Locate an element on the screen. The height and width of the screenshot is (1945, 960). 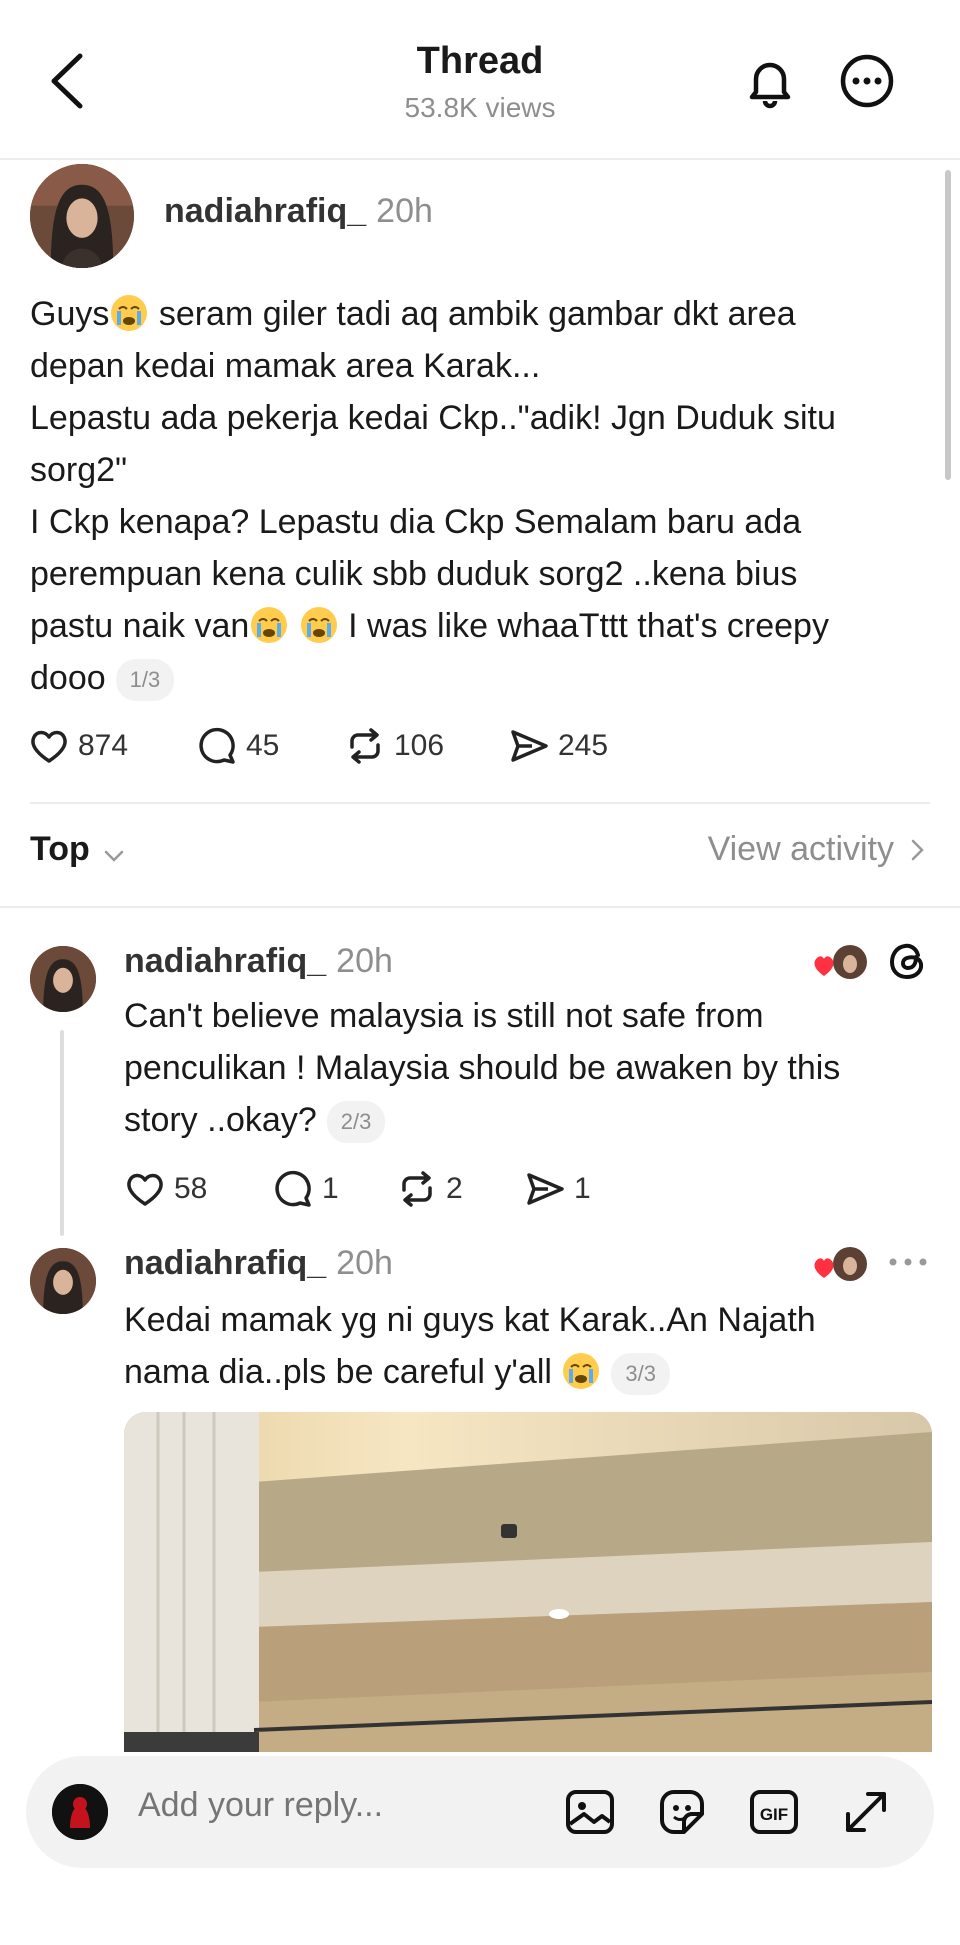
current-user-avatar is located at coordinates (80, 1812).